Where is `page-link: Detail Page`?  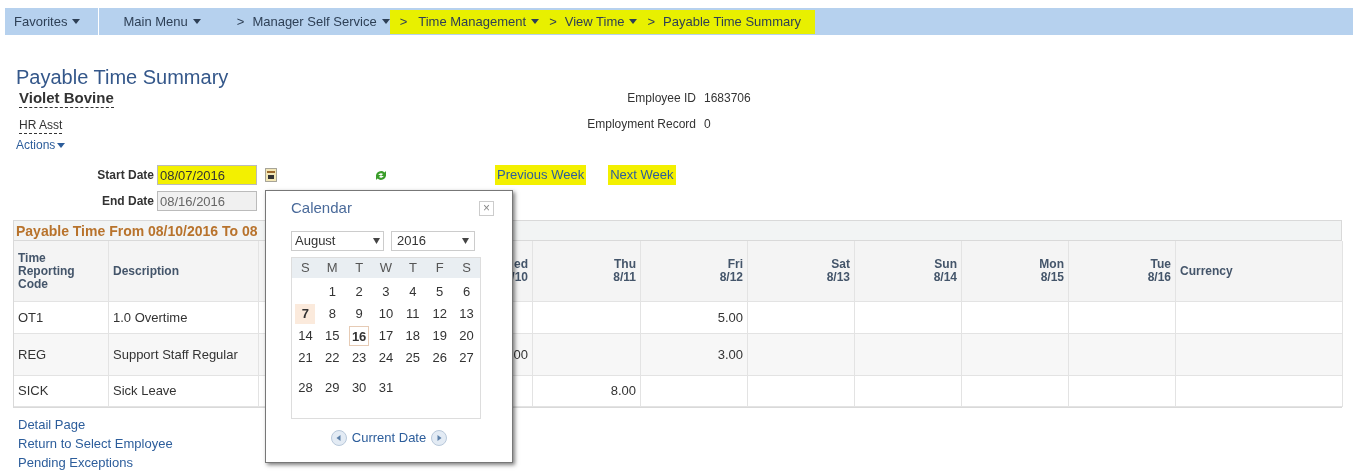 page-link: Detail Page is located at coordinates (52, 424).